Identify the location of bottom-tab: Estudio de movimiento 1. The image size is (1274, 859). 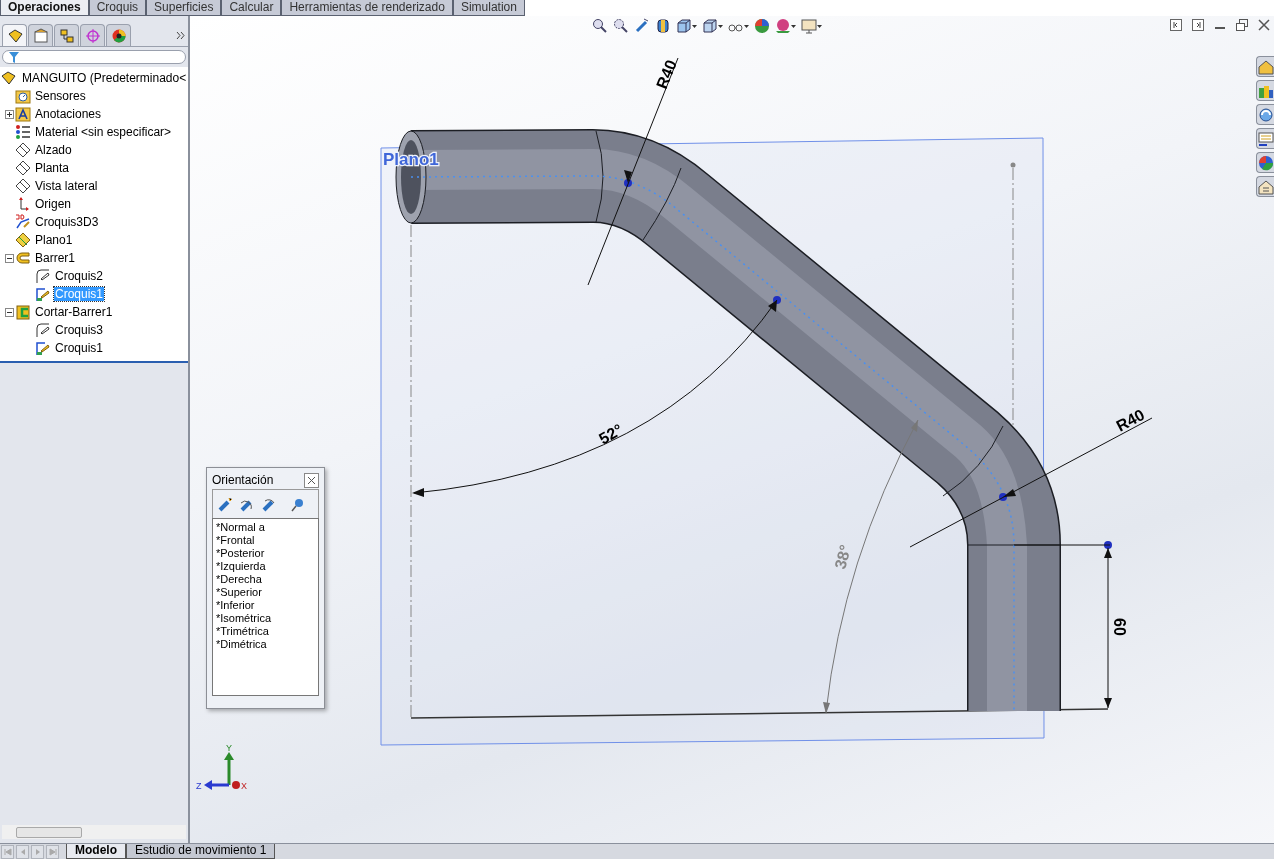
(201, 851).